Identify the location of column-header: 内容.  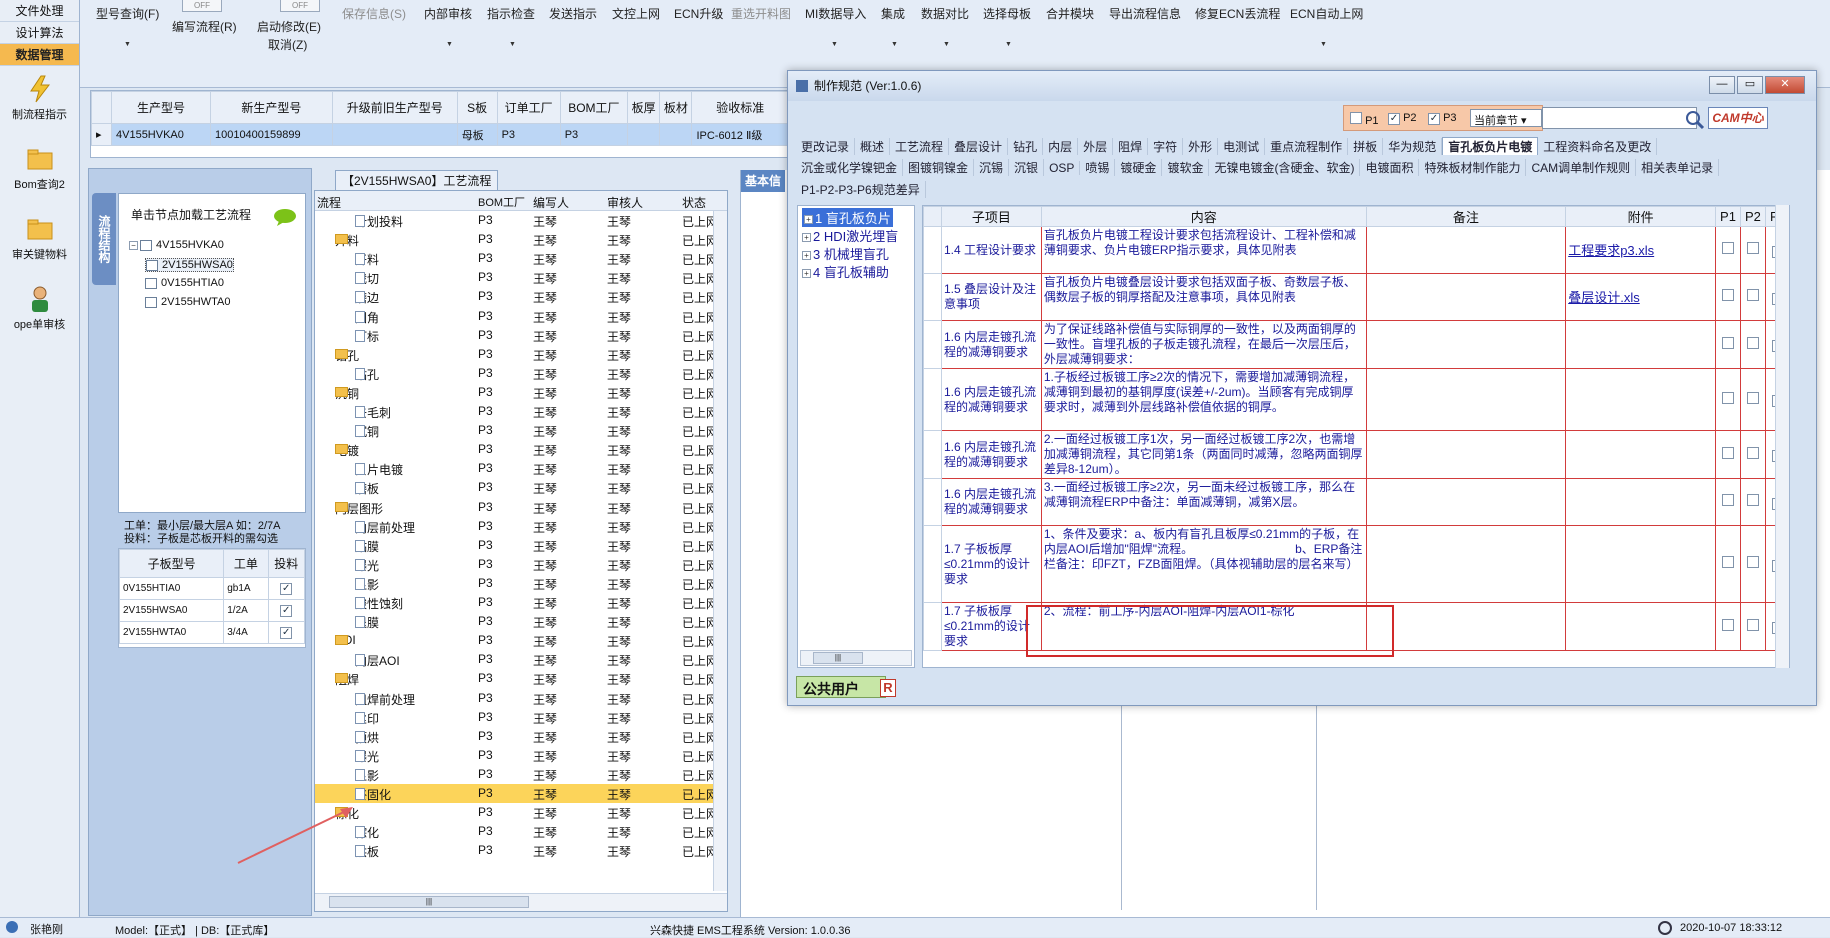
(1203, 216).